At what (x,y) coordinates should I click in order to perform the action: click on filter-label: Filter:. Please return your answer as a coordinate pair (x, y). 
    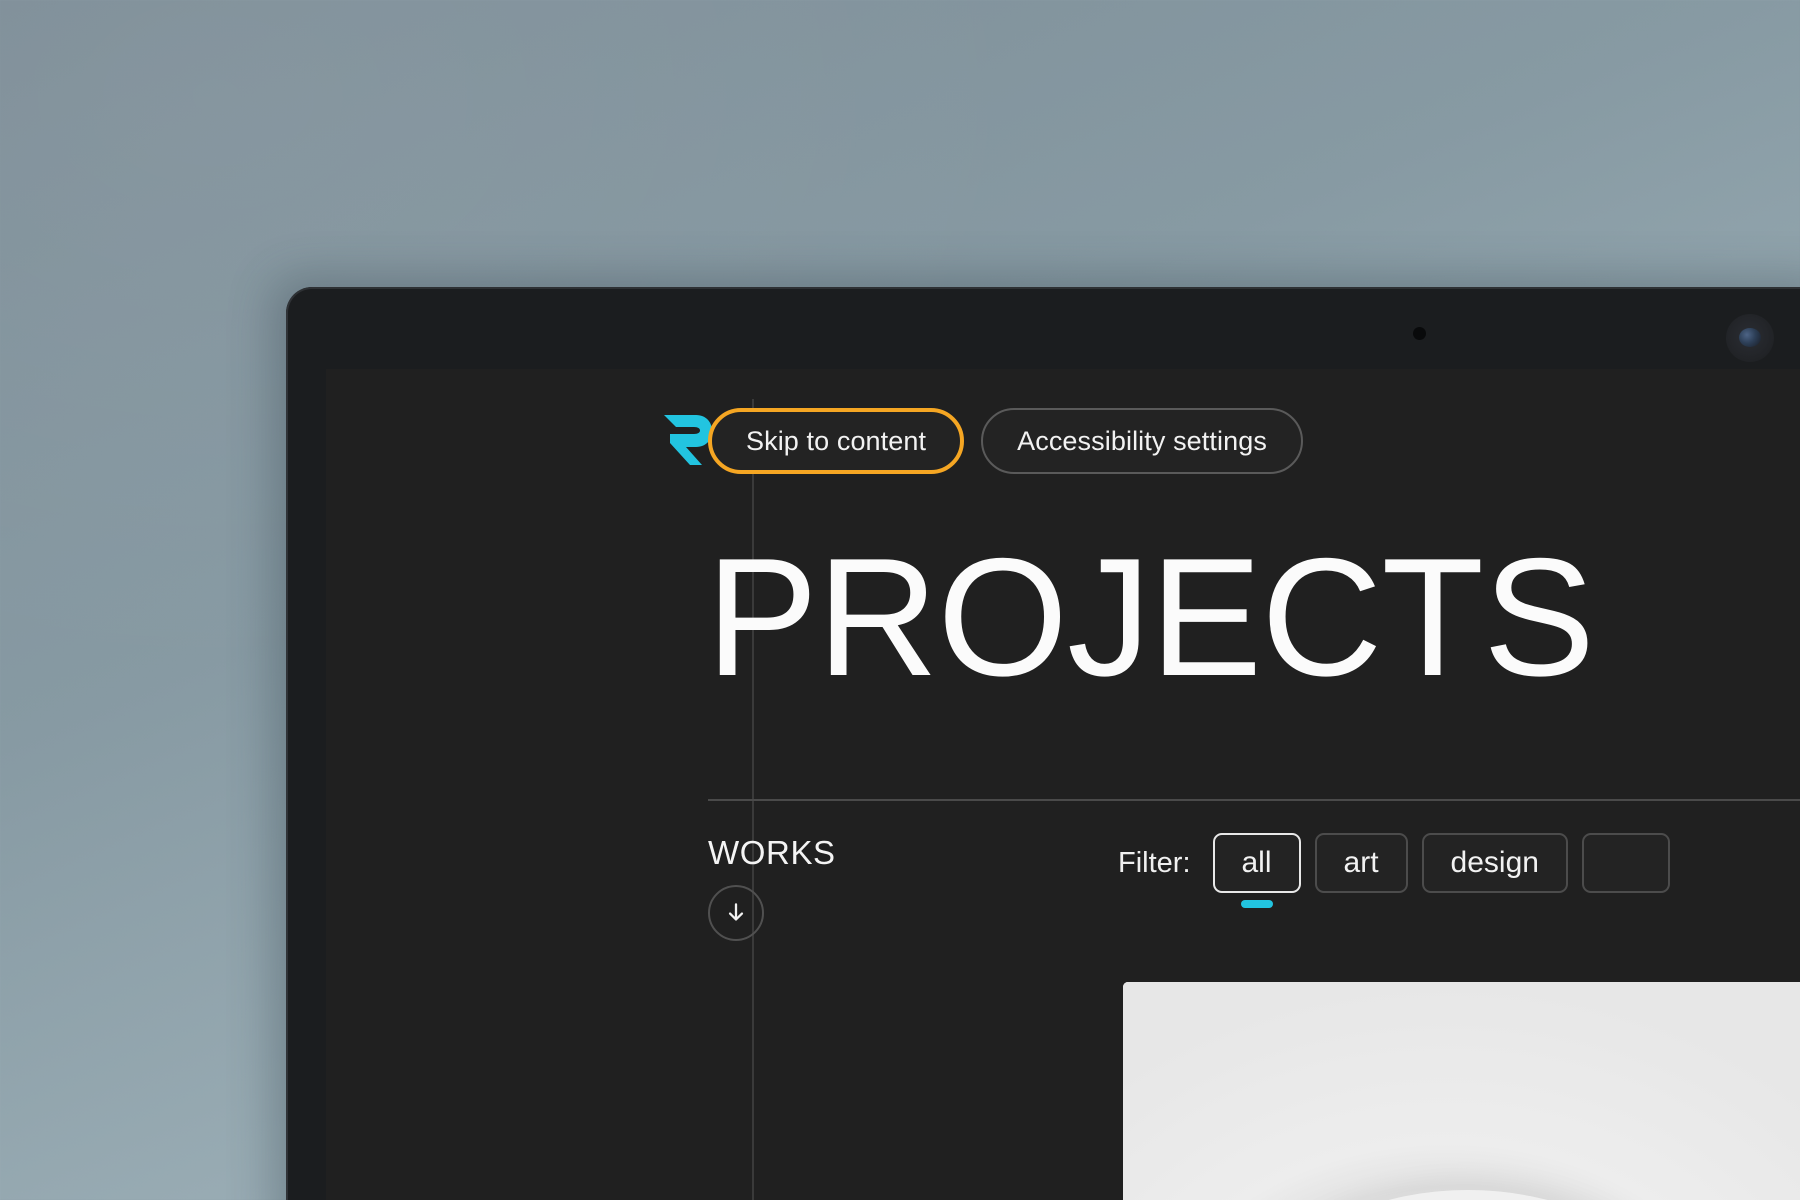
    Looking at the image, I should click on (1154, 862).